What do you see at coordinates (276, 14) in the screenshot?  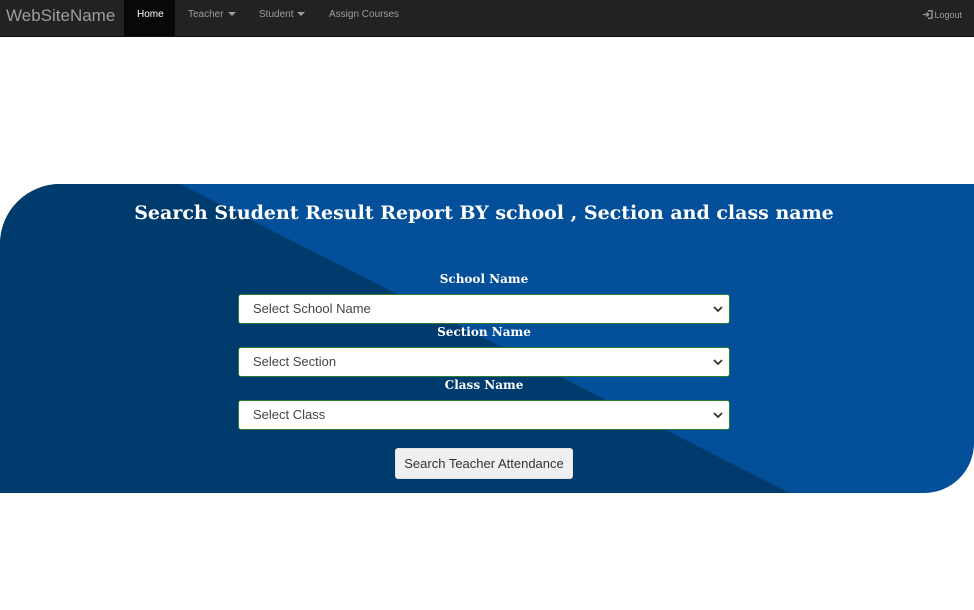 I see `nav-student-label: Student` at bounding box center [276, 14].